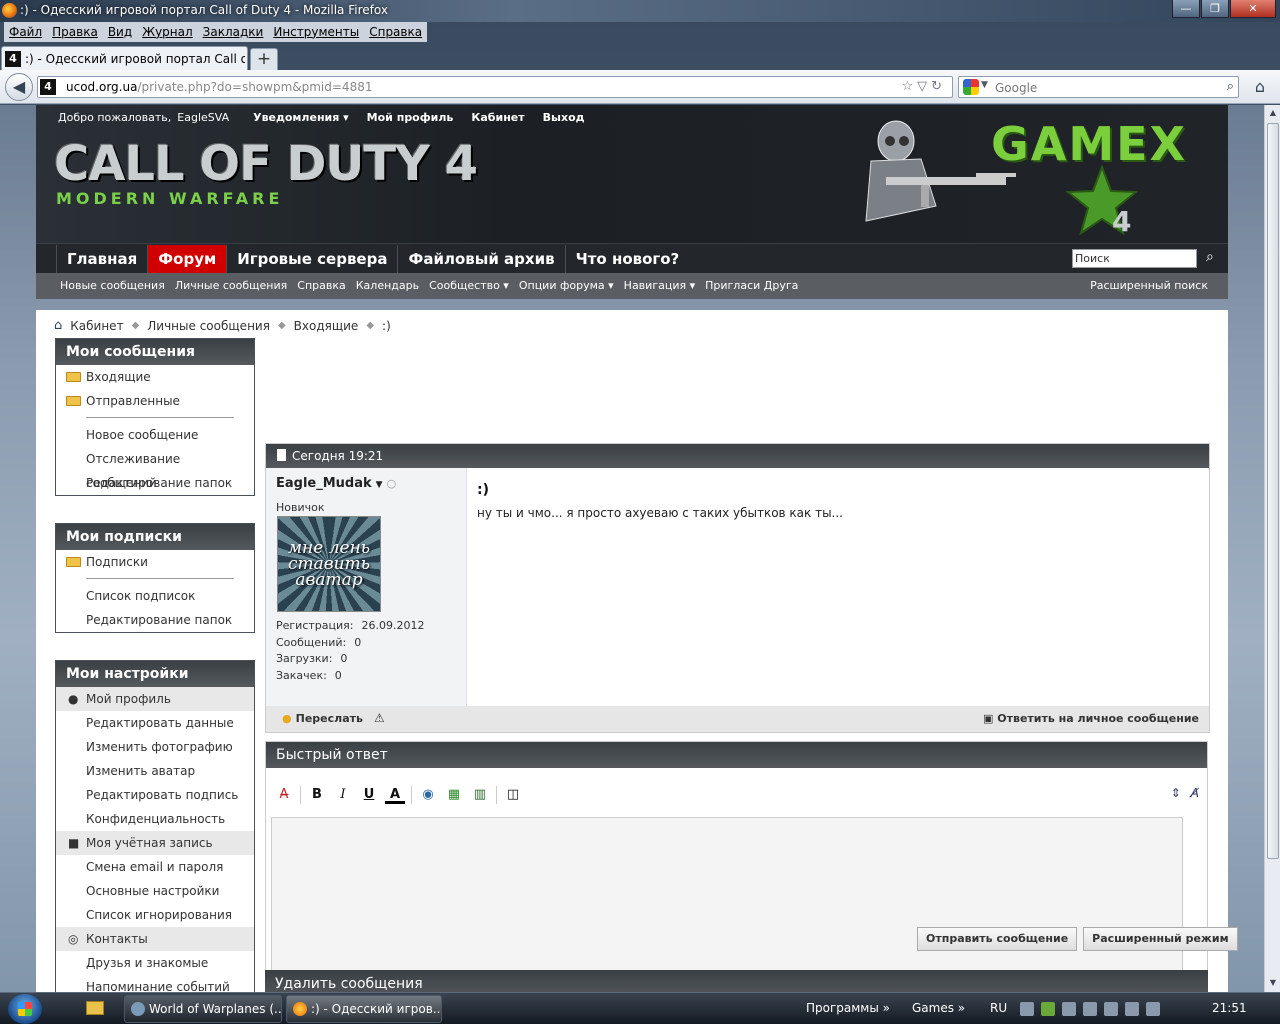 The width and height of the screenshot is (1280, 1024). What do you see at coordinates (155, 723) in the screenshot?
I see `sidebar-item-edit-data: Редактировать данные` at bounding box center [155, 723].